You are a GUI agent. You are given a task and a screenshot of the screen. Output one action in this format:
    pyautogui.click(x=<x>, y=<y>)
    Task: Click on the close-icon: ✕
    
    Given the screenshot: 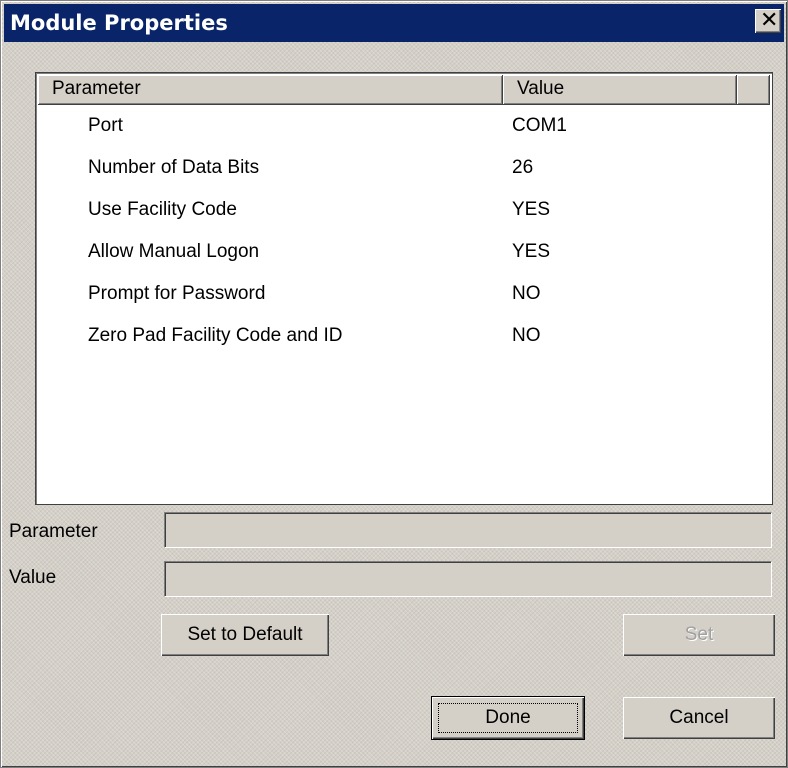 What is the action you would take?
    pyautogui.click(x=769, y=20)
    